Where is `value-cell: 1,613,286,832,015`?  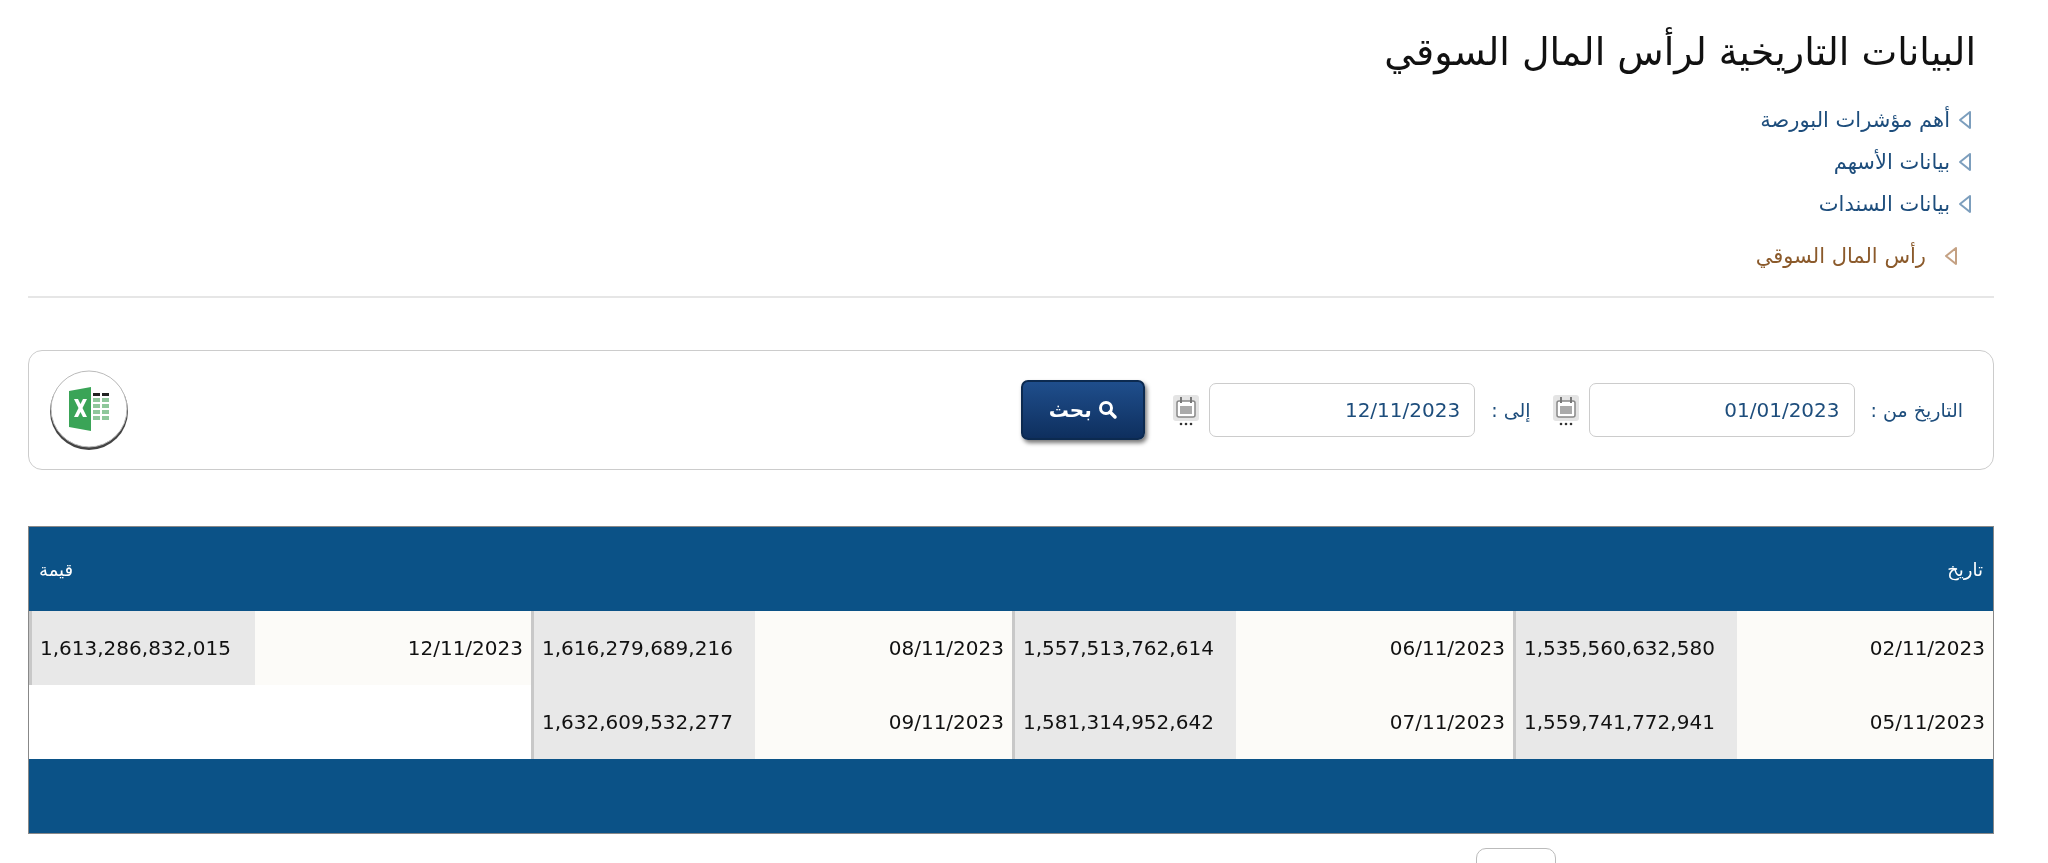
value-cell: 1,613,286,832,015 is located at coordinates (142, 648).